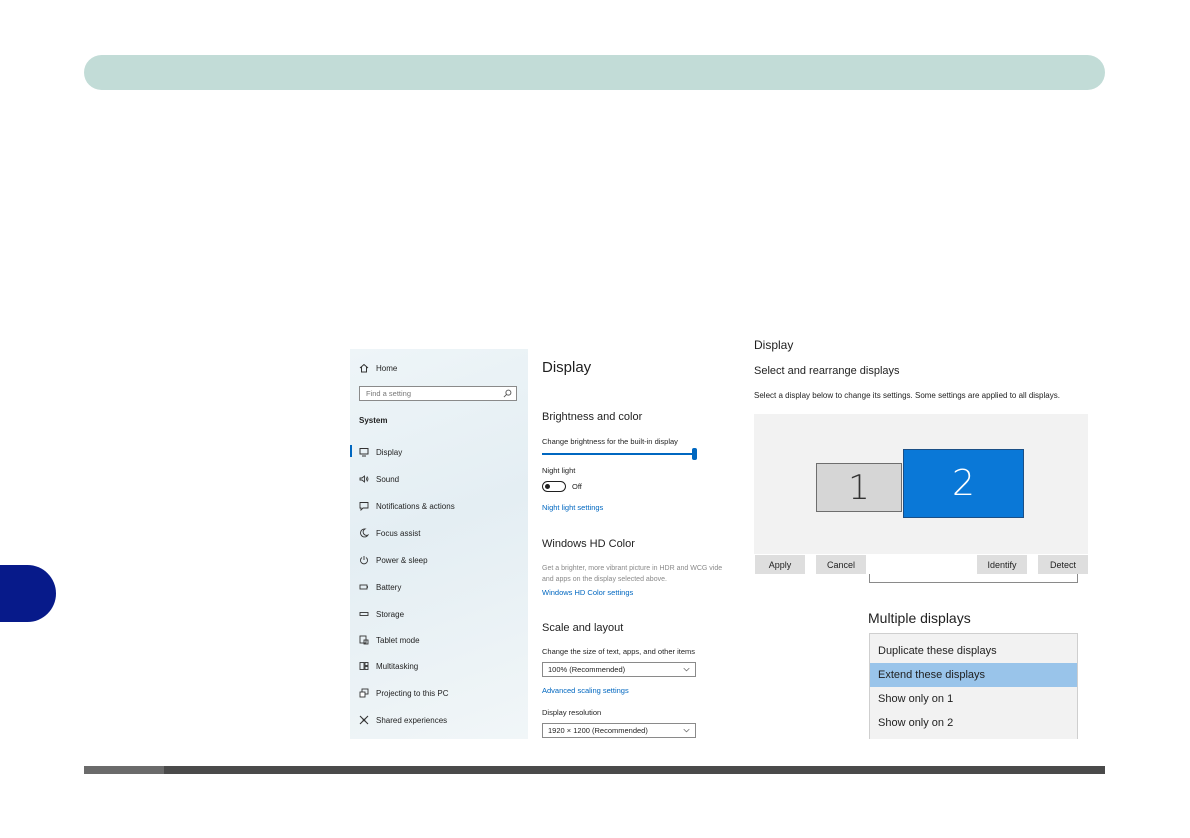  What do you see at coordinates (373, 420) in the screenshot?
I see `sidebar-section-label: System` at bounding box center [373, 420].